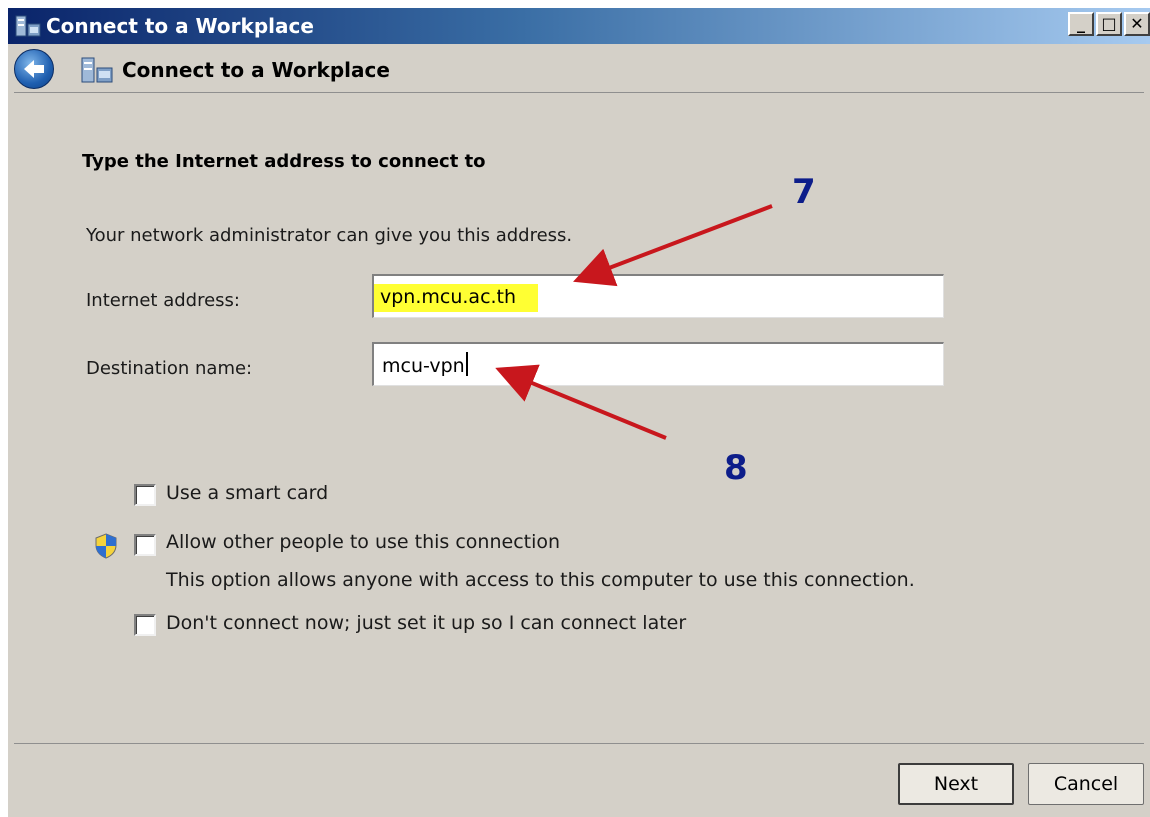  I want to click on arrow-to-internet-address, so click(673, 245).